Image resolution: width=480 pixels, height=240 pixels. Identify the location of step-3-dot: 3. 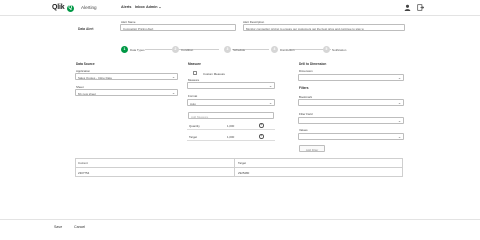
(227, 49).